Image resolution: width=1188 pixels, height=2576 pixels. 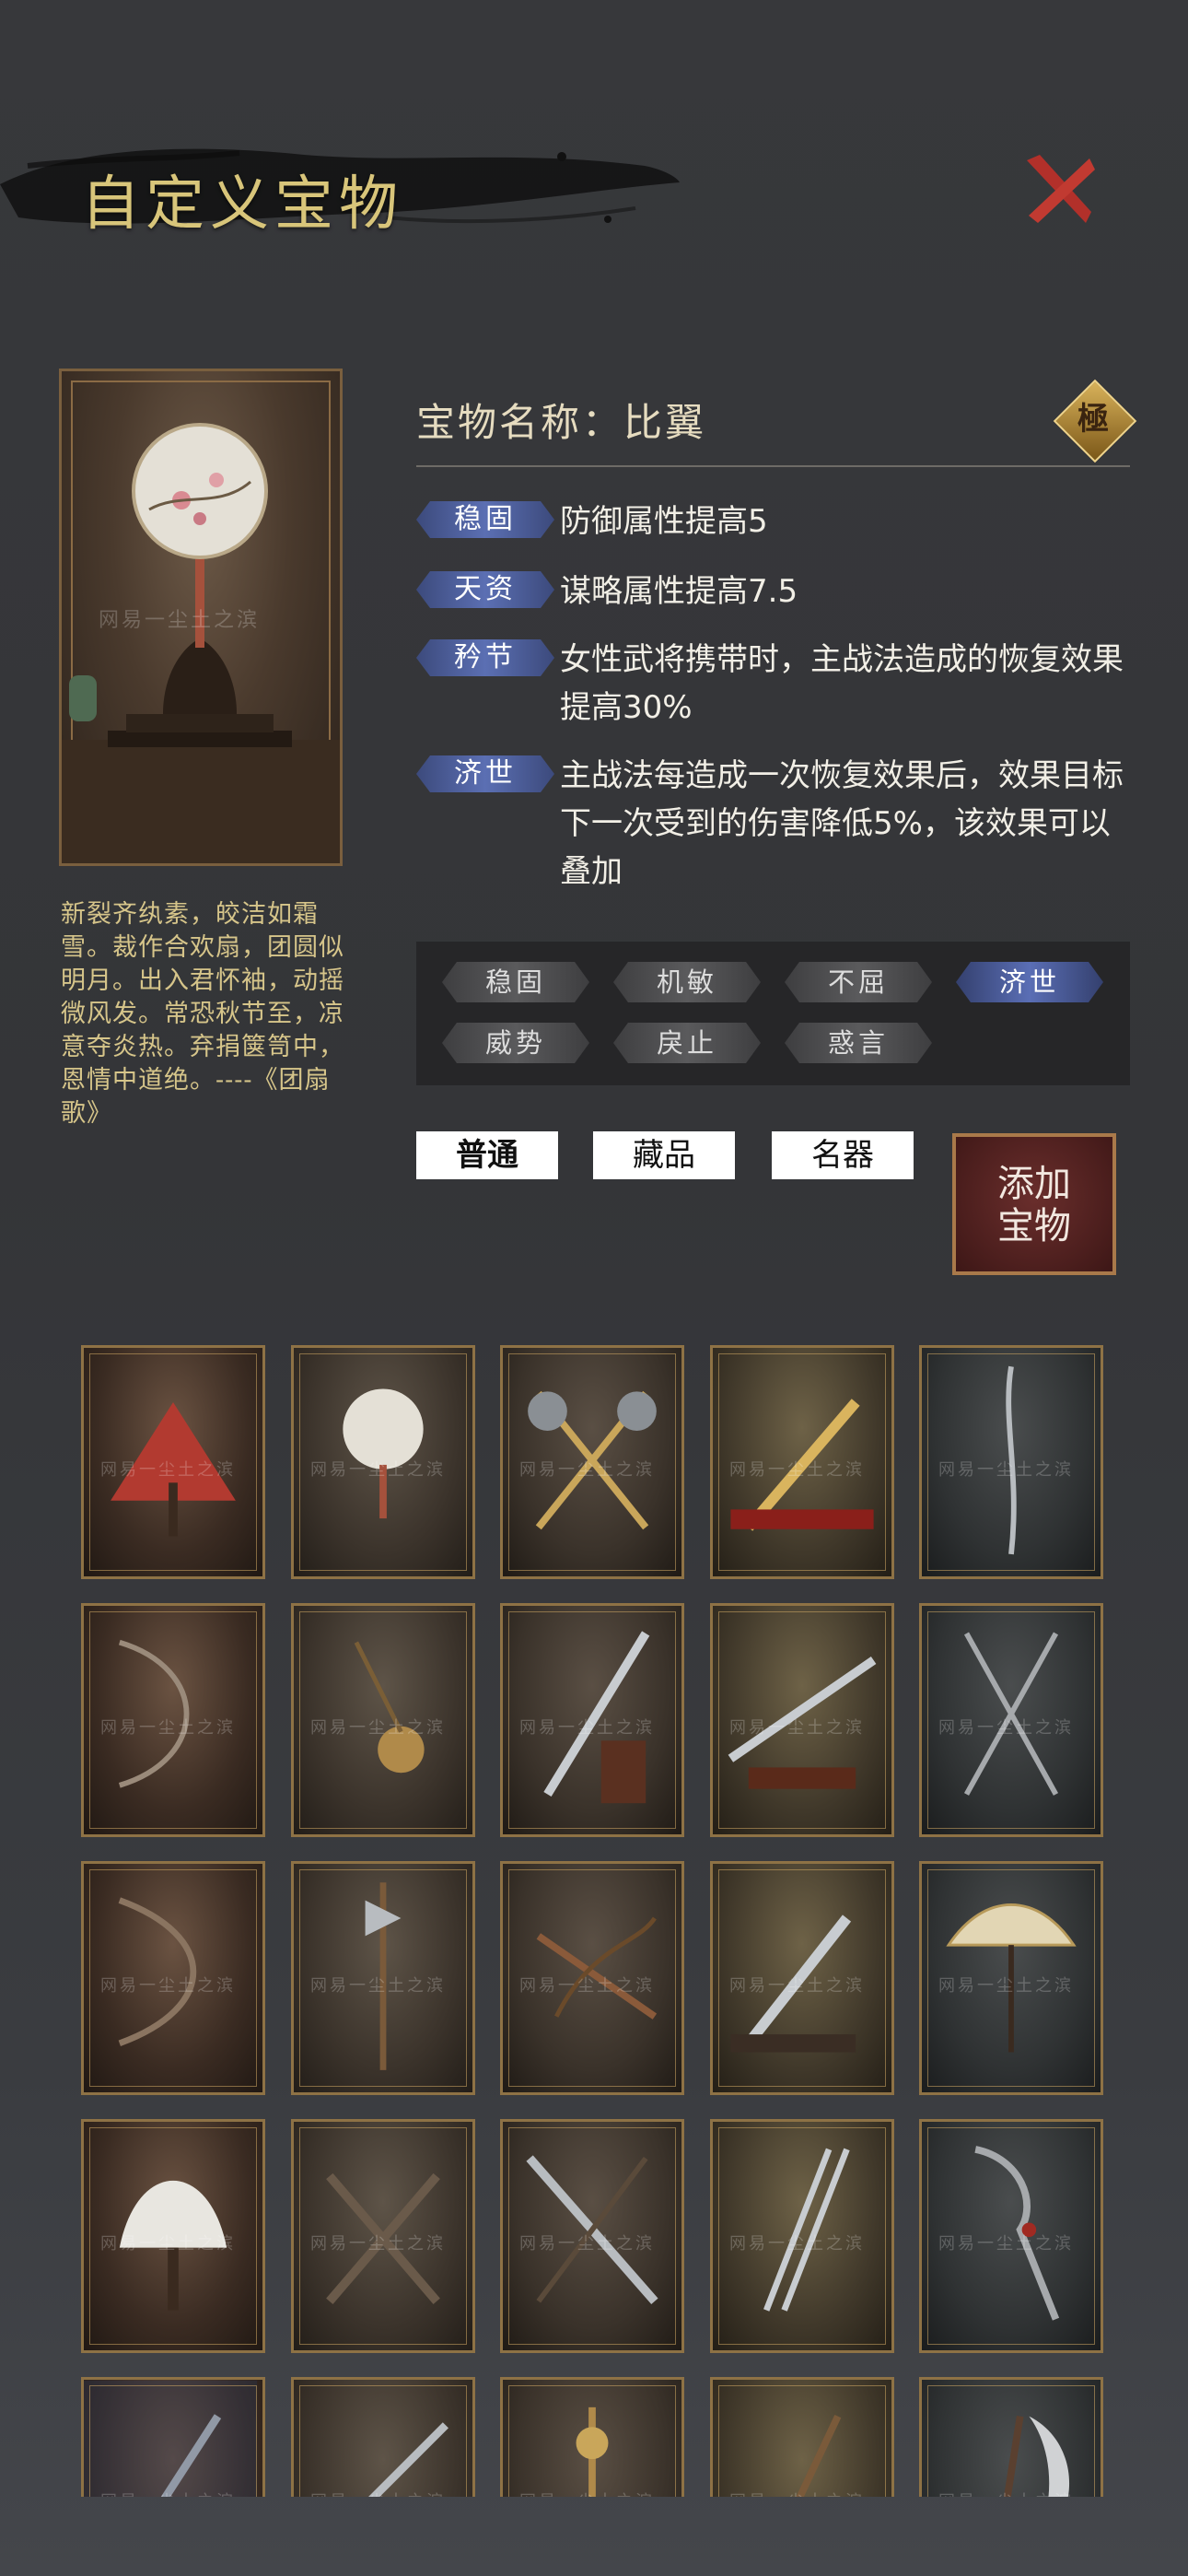 I want to click on add-button-line1: 添加, so click(x=1034, y=1184).